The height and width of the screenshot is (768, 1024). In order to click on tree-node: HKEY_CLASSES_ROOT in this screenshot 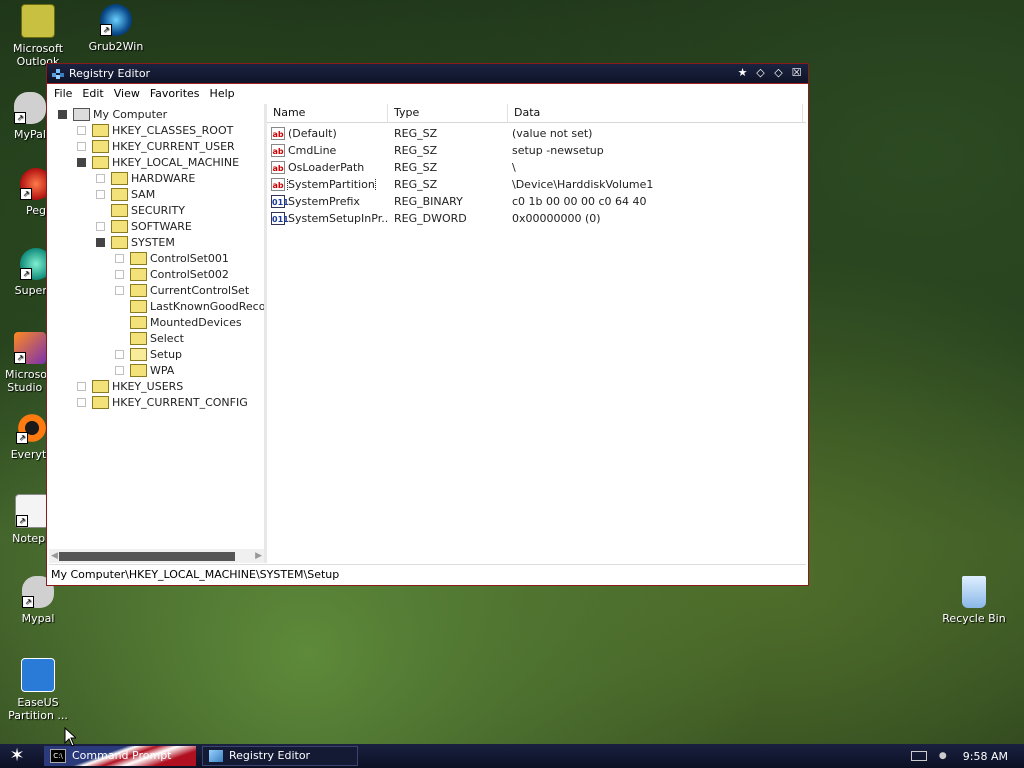, I will do `click(156, 130)`.